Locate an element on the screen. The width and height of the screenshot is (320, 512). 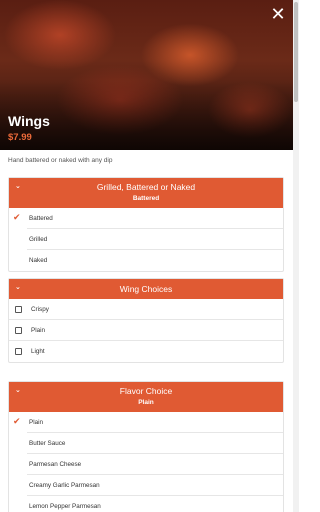
option-creamy-garlic-parmesan: Creamy Garlic Parmesan is located at coordinates (155, 485).